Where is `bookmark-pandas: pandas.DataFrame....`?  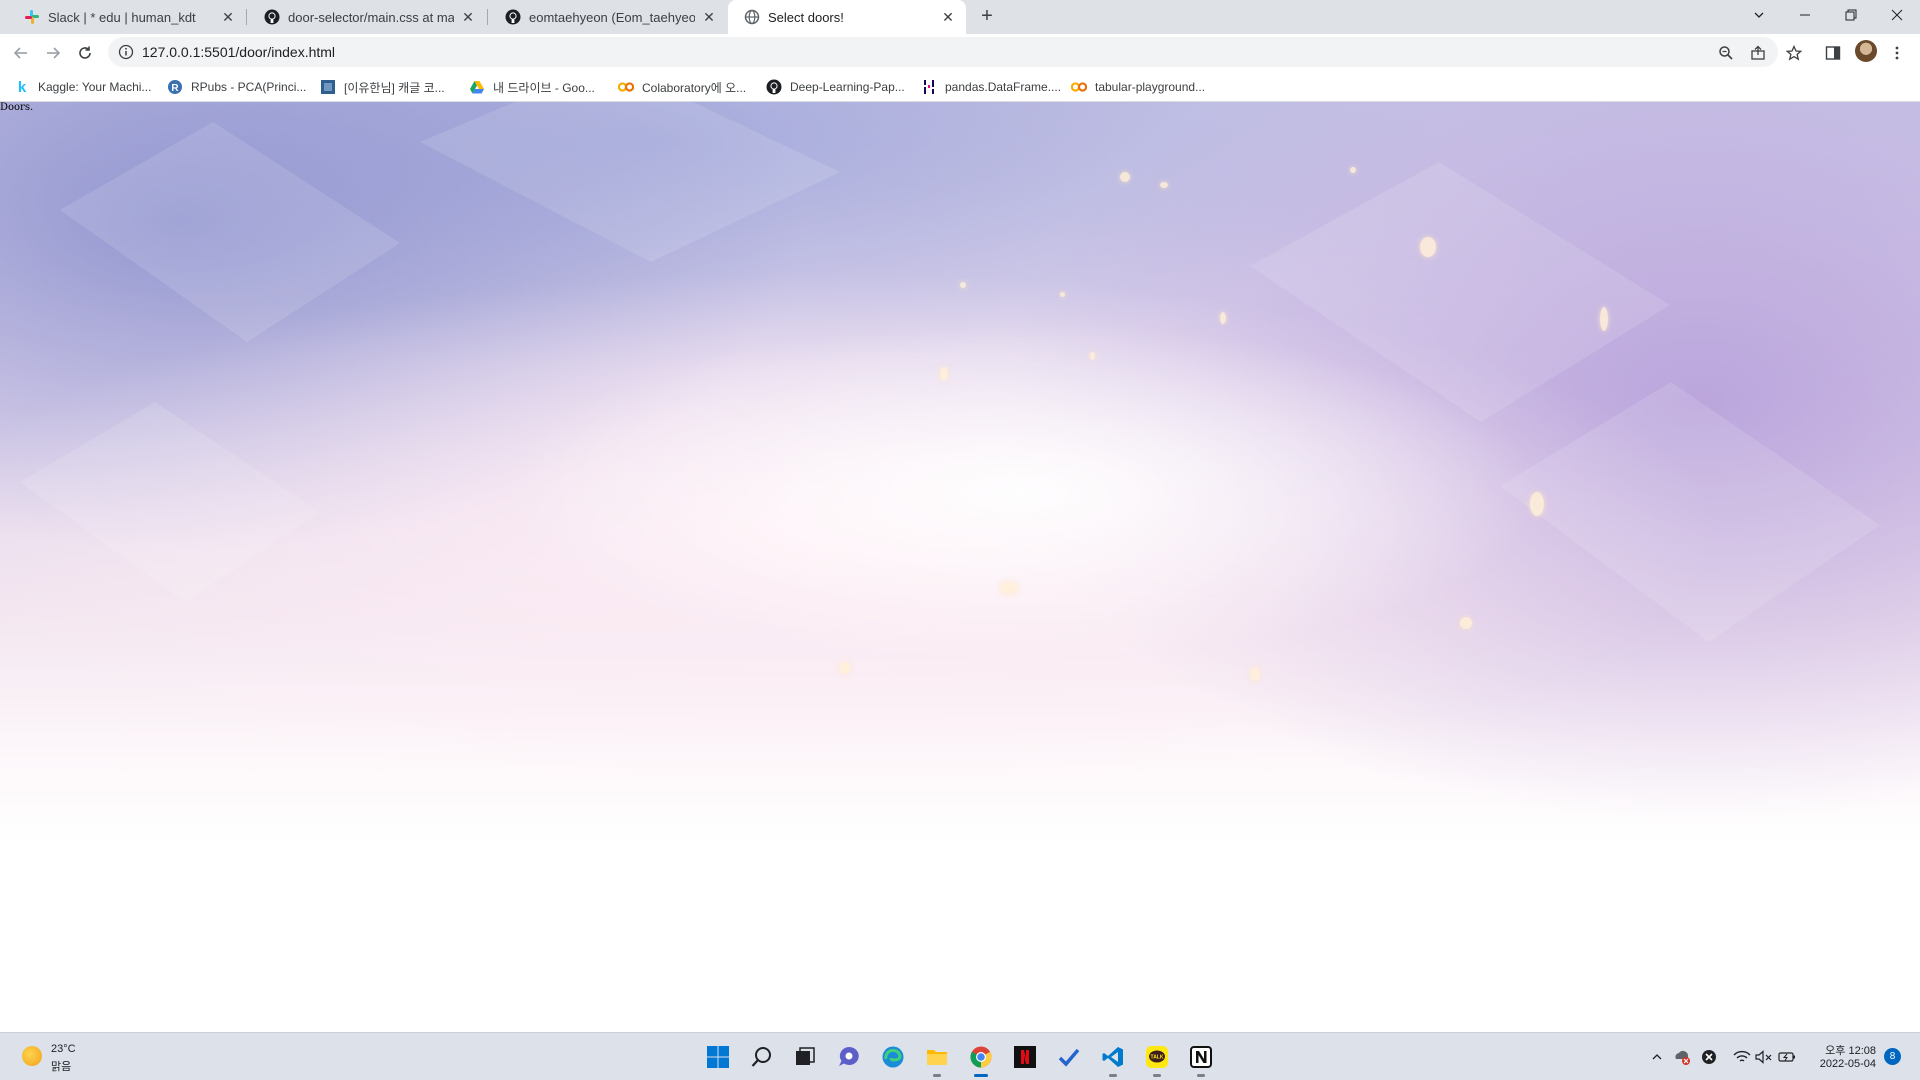
bookmark-pandas: pandas.DataFrame.... is located at coordinates (991, 87).